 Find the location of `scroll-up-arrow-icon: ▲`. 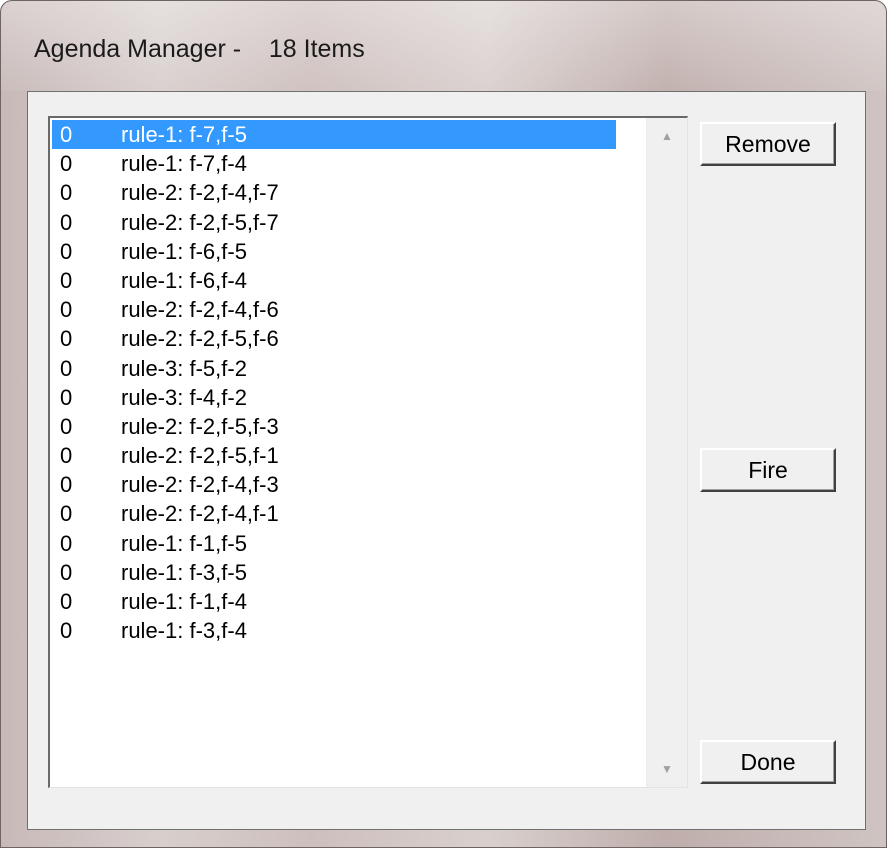

scroll-up-arrow-icon: ▲ is located at coordinates (667, 136).